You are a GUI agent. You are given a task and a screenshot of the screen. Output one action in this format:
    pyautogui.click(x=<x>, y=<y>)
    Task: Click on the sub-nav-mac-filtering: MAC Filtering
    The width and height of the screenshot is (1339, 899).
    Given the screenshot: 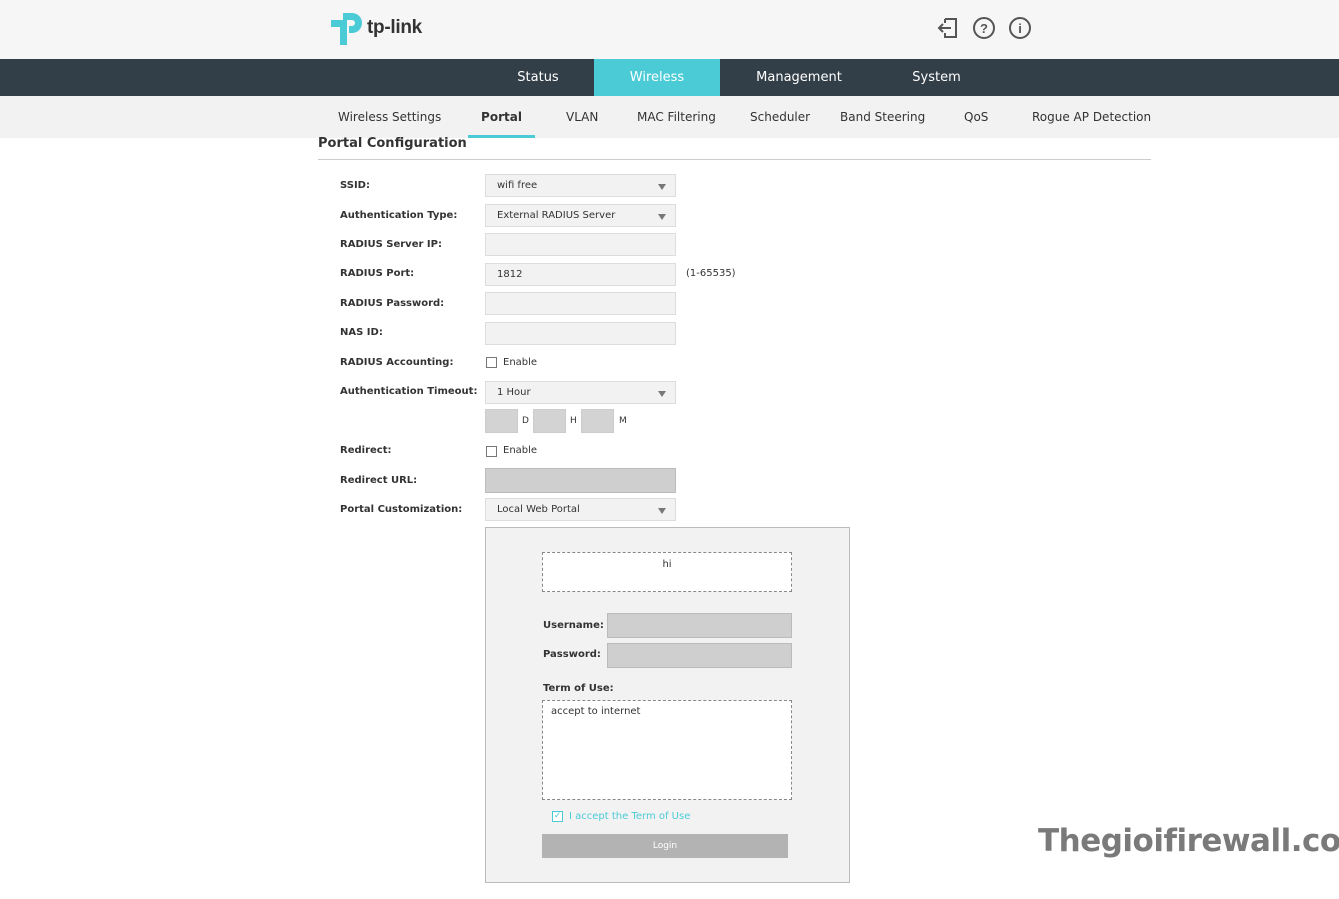 What is the action you would take?
    pyautogui.click(x=676, y=117)
    